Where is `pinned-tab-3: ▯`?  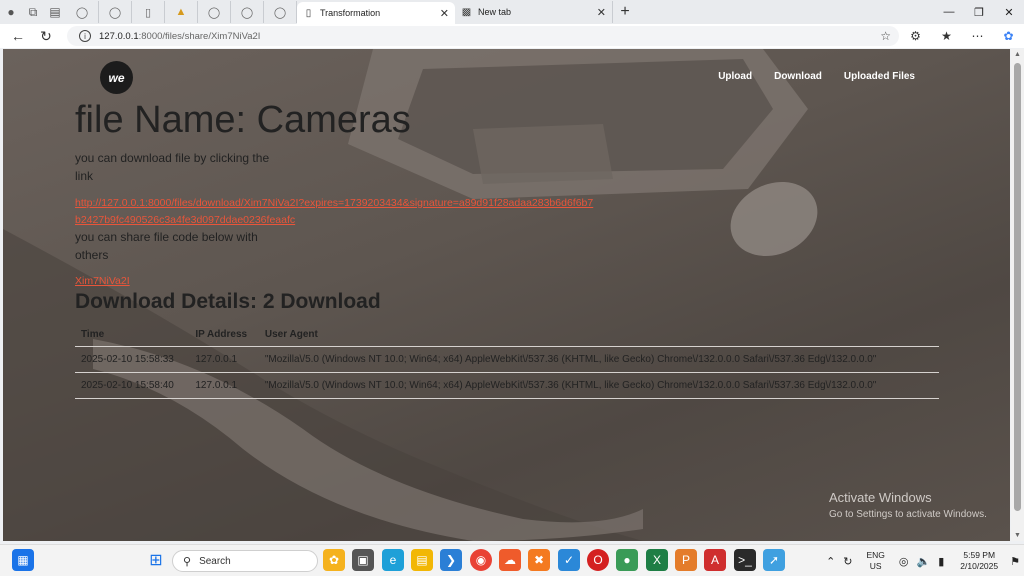 pinned-tab-3: ▯ is located at coordinates (148, 12).